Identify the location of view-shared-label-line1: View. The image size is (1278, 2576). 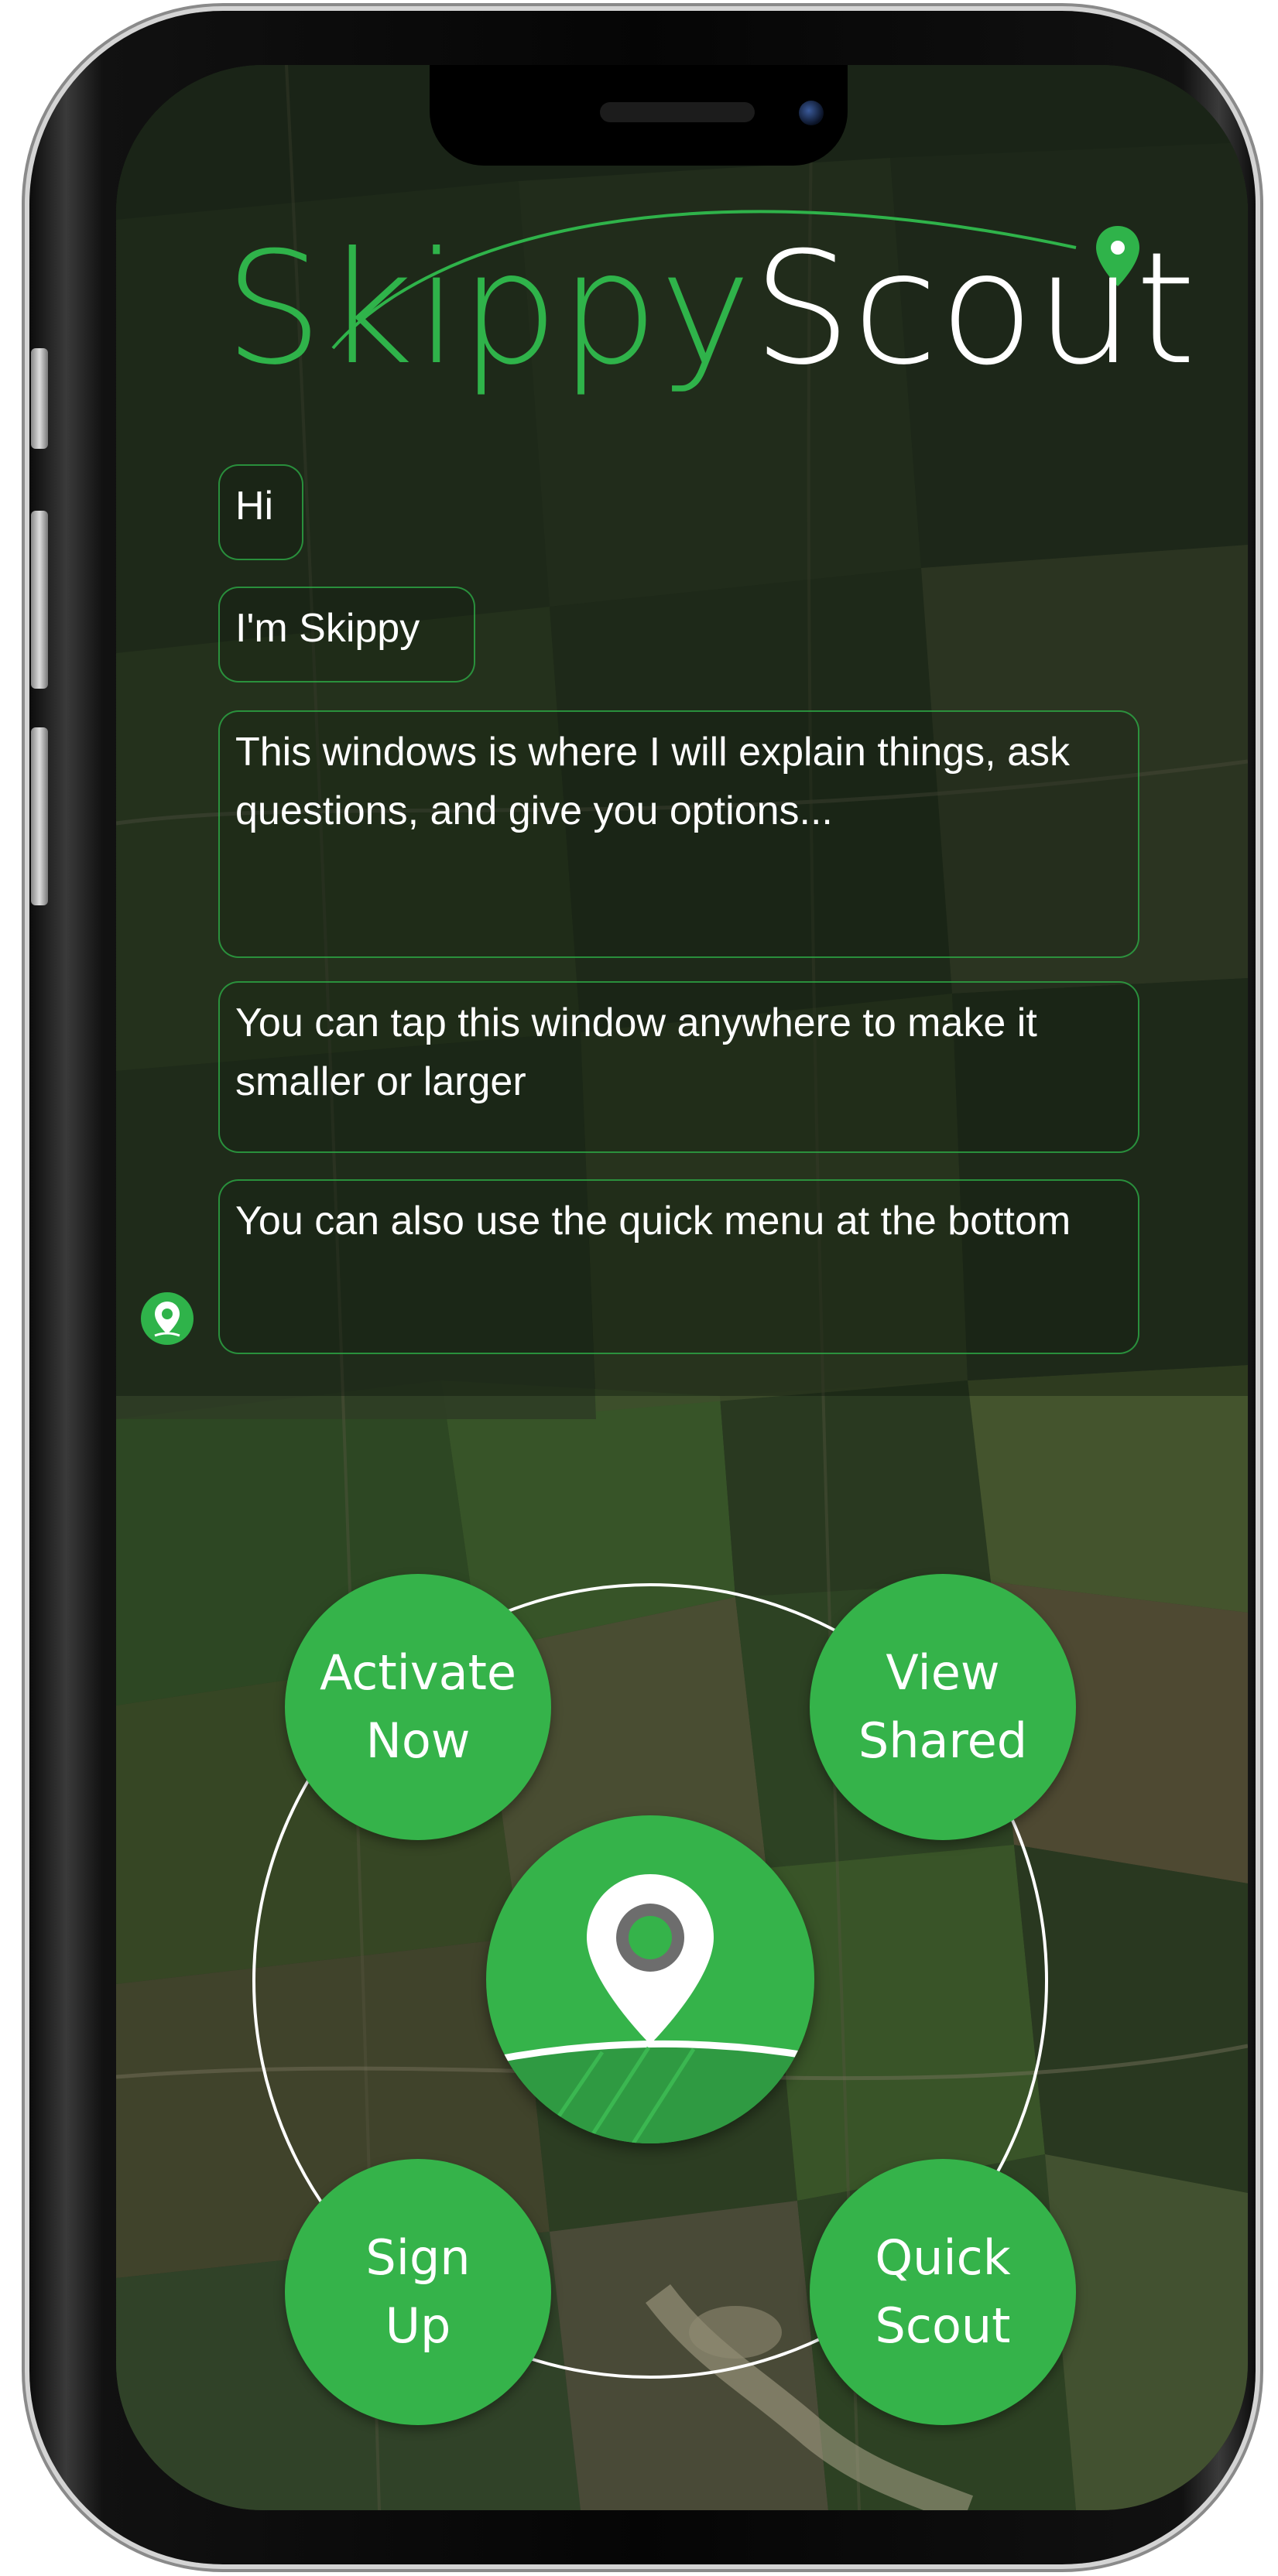
(943, 1672).